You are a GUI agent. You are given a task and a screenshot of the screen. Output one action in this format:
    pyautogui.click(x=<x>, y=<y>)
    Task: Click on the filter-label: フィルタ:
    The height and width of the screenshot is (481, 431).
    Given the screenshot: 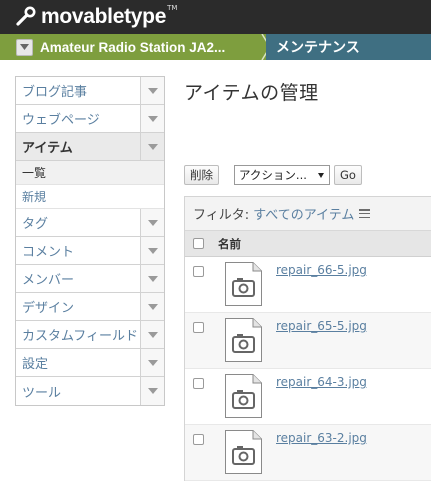 What is the action you would take?
    pyautogui.click(x=221, y=215)
    